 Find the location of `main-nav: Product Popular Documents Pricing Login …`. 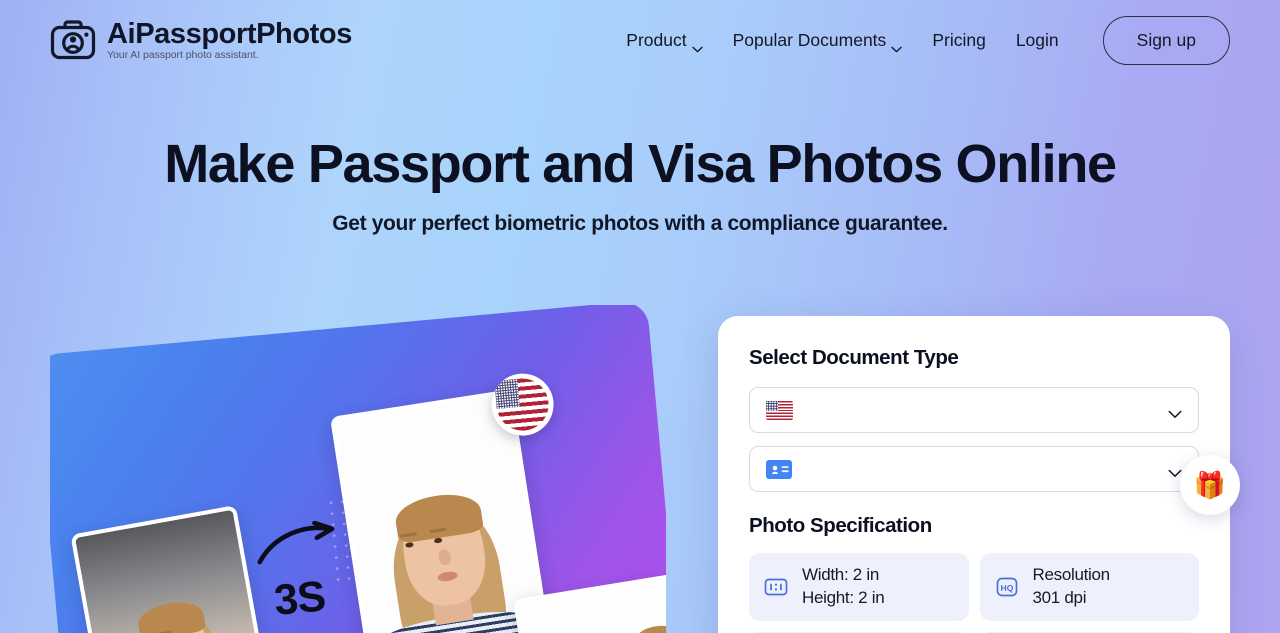

main-nav: Product Popular Documents Pricing Login … is located at coordinates (928, 40).